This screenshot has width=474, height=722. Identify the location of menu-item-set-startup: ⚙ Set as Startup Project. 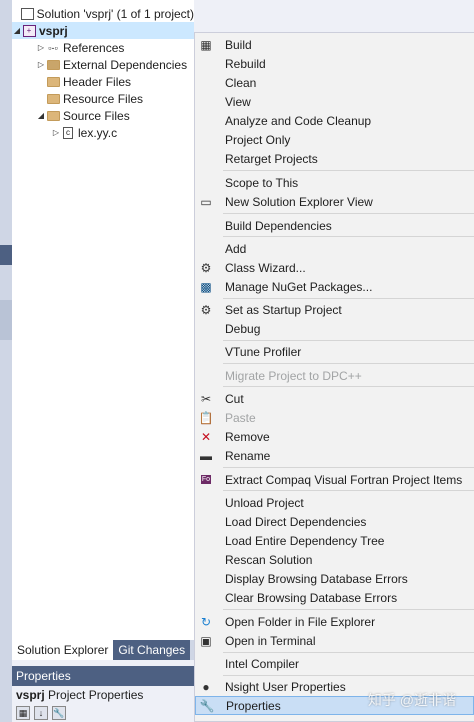
(334, 309).